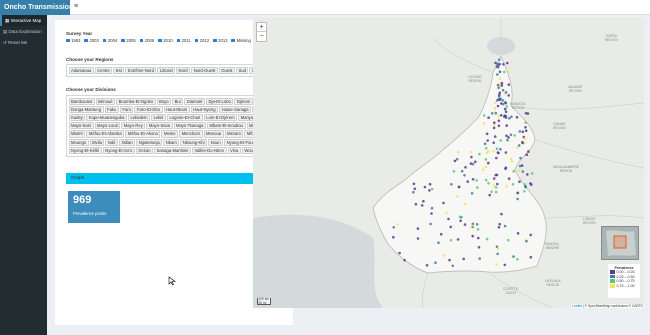 The width and height of the screenshot is (650, 335). Describe the element at coordinates (204, 109) in the screenshot. I see `division-chip: Haut-Nyong` at that location.